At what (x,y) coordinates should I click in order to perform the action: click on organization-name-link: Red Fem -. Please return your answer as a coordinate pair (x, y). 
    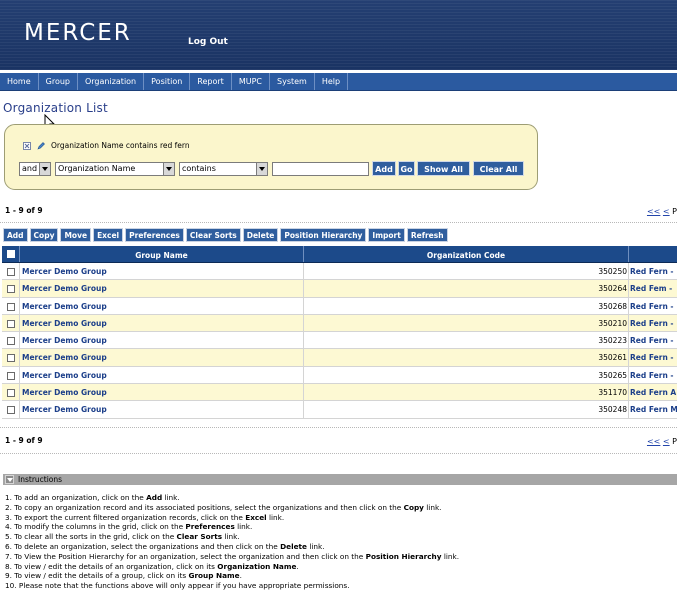
    Looking at the image, I should click on (653, 288).